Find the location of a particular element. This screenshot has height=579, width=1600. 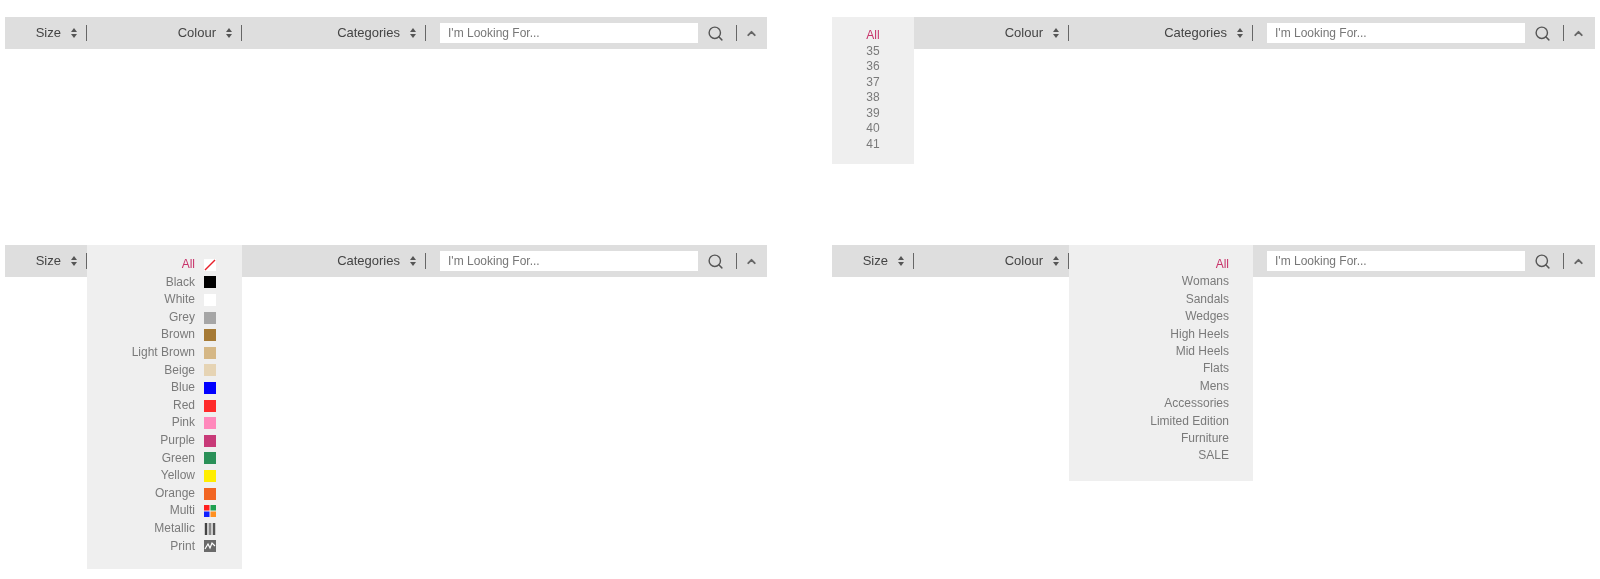

filter-option: Red is located at coordinates (184, 405).